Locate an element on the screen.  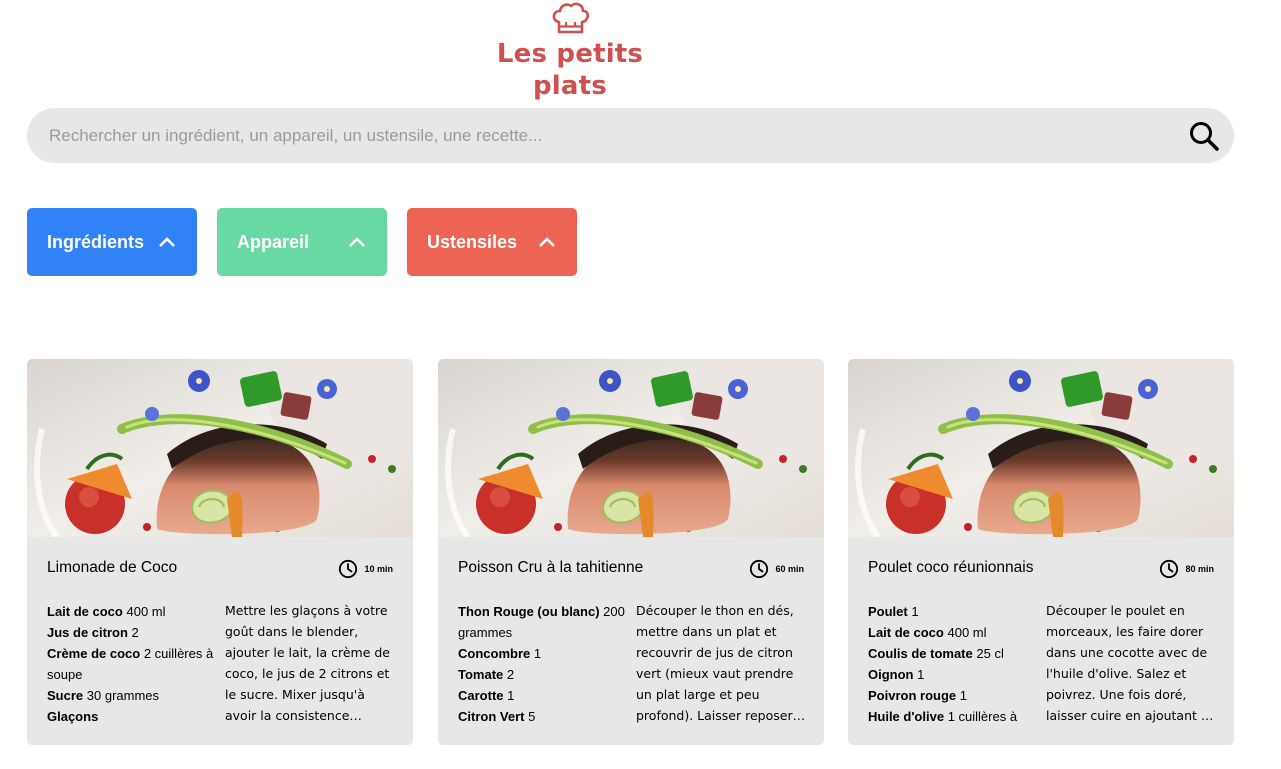
recipe-title: Poulet coco réunionnais is located at coordinates (951, 567).